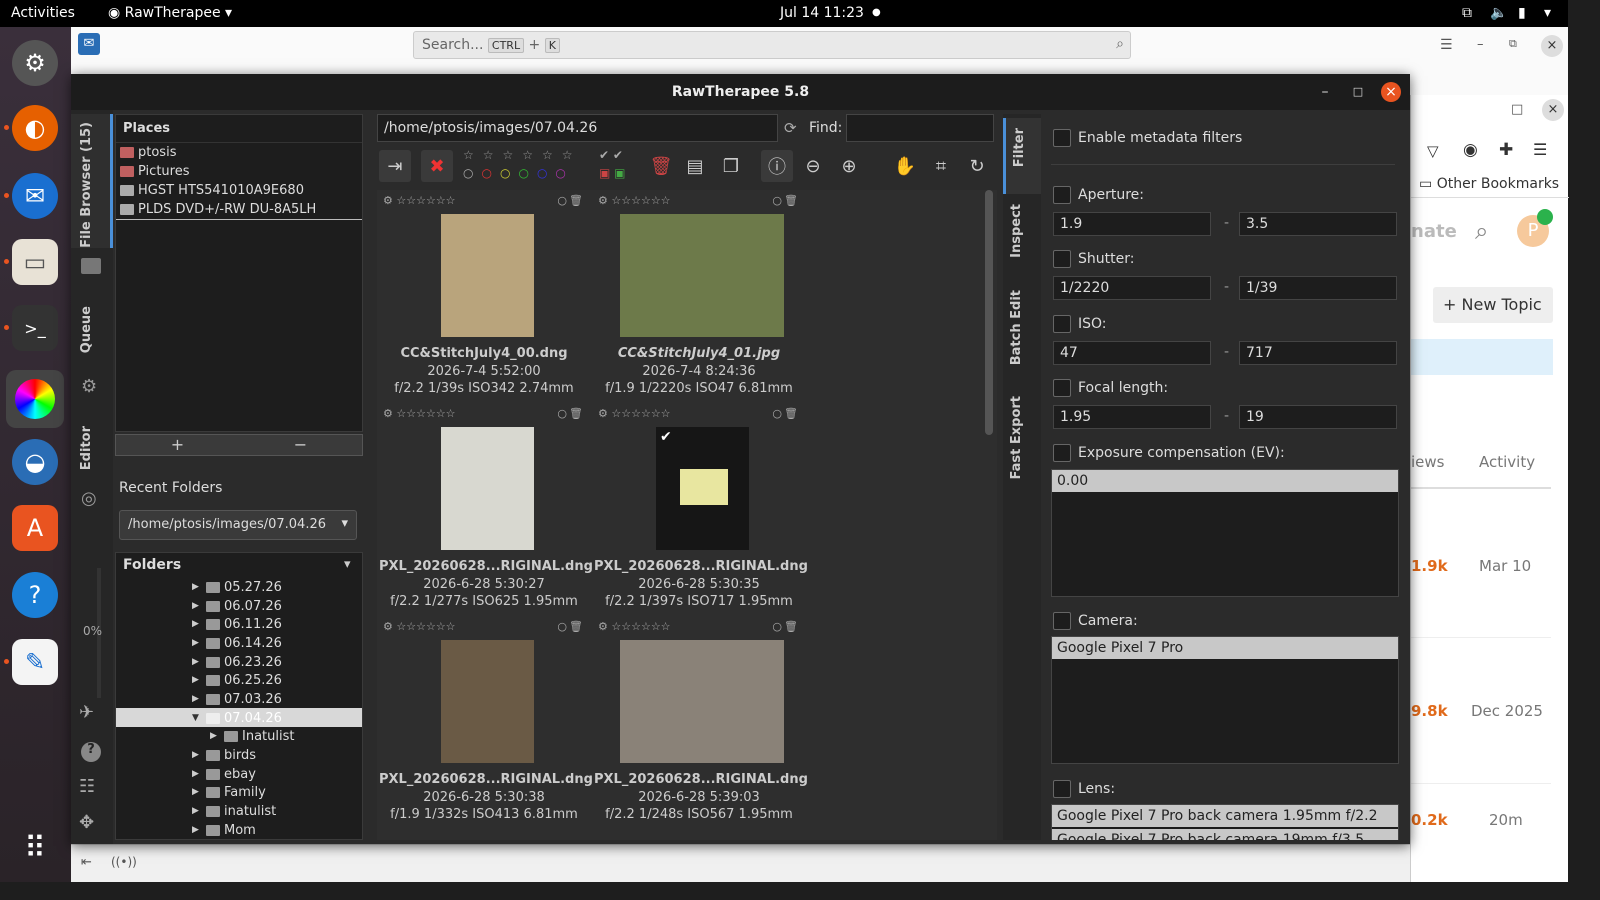  Describe the element at coordinates (1062, 453) in the screenshot. I see `exposure-checkbox` at that location.